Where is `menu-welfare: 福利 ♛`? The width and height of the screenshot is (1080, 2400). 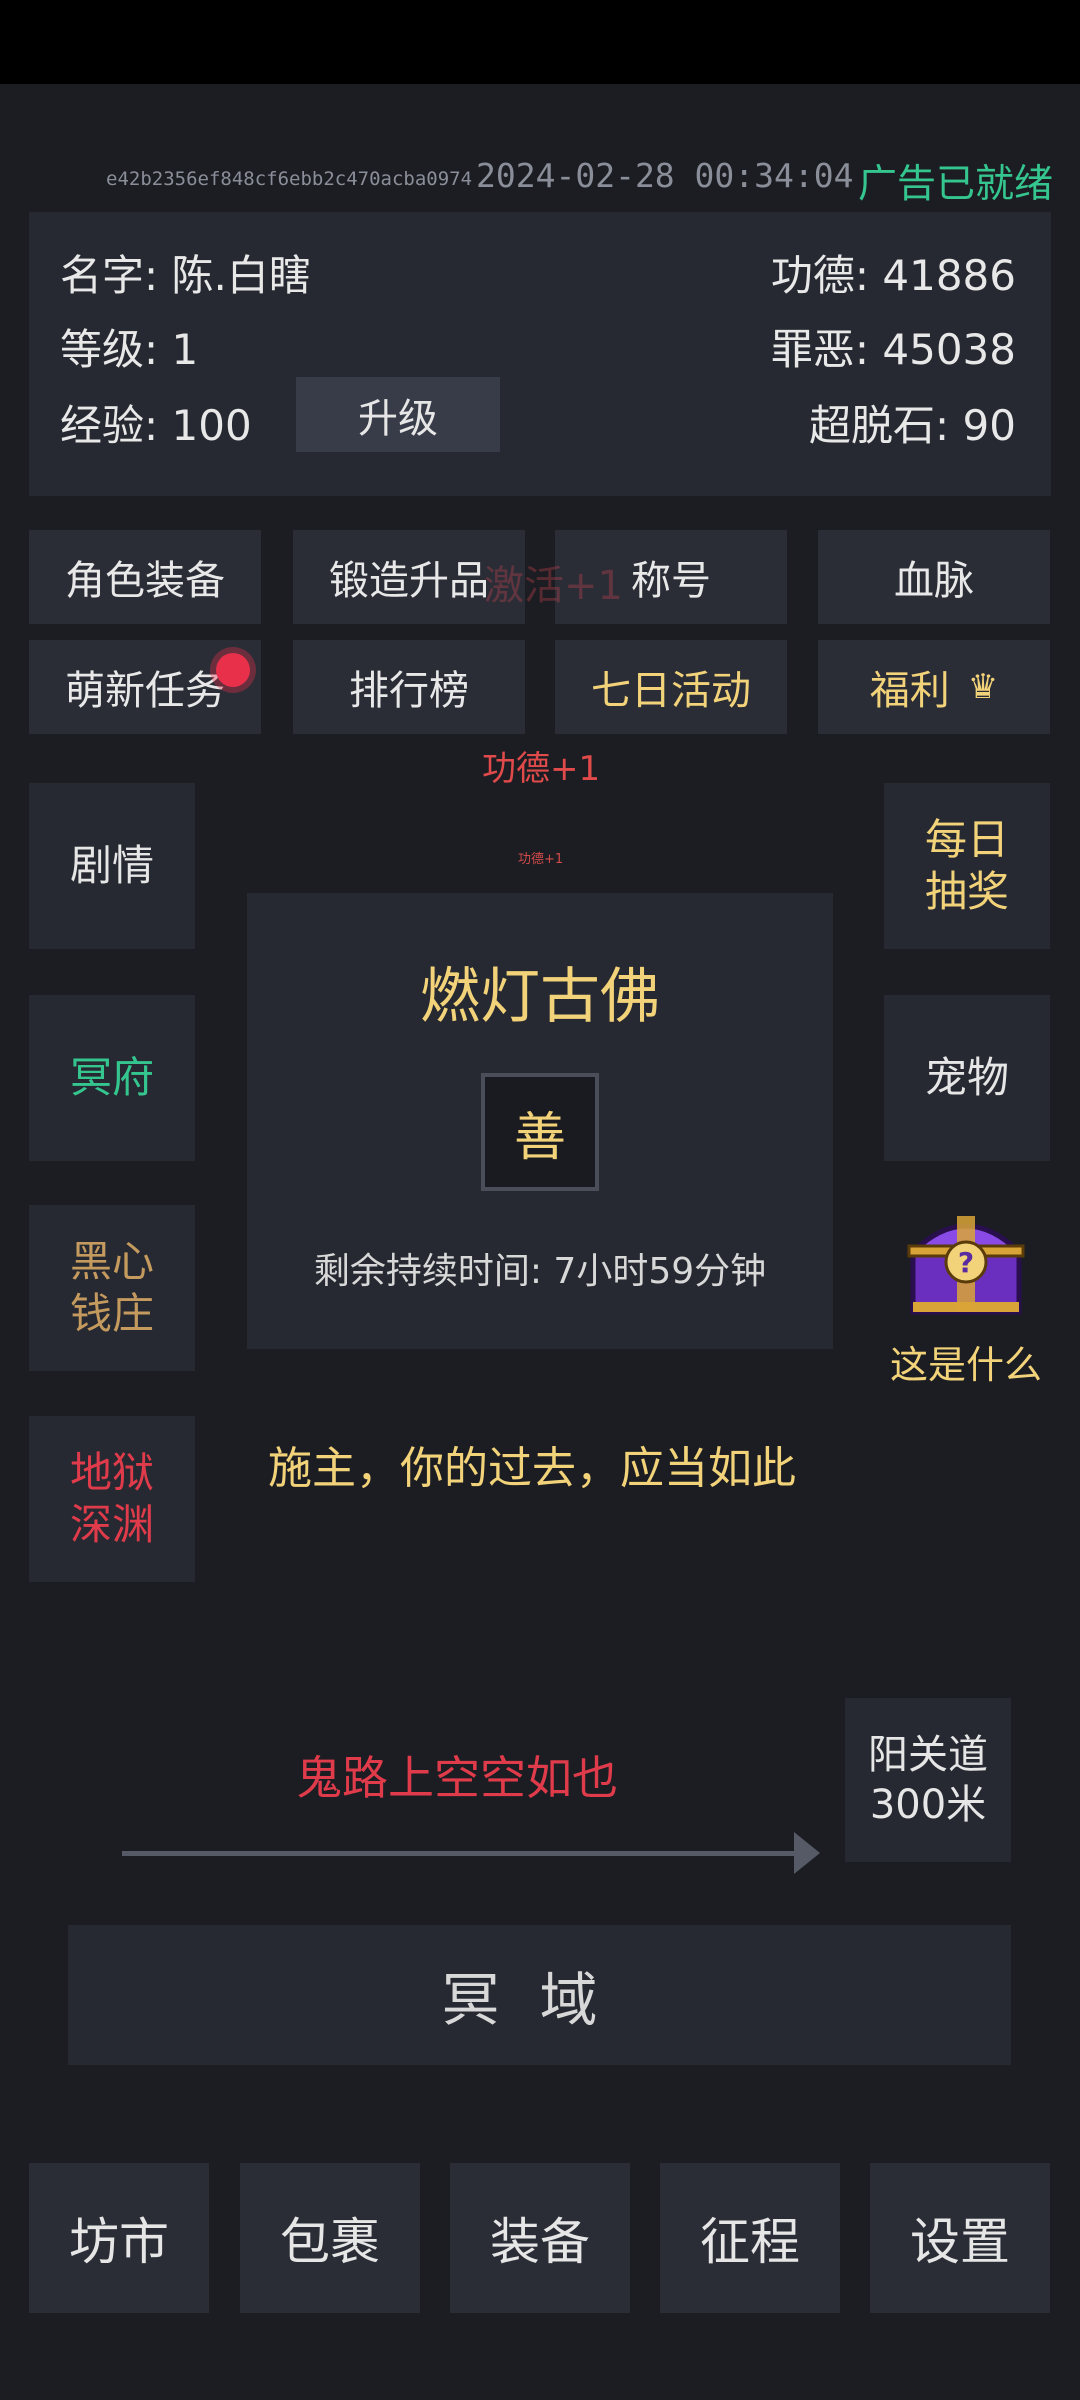 menu-welfare: 福利 ♛ is located at coordinates (934, 687).